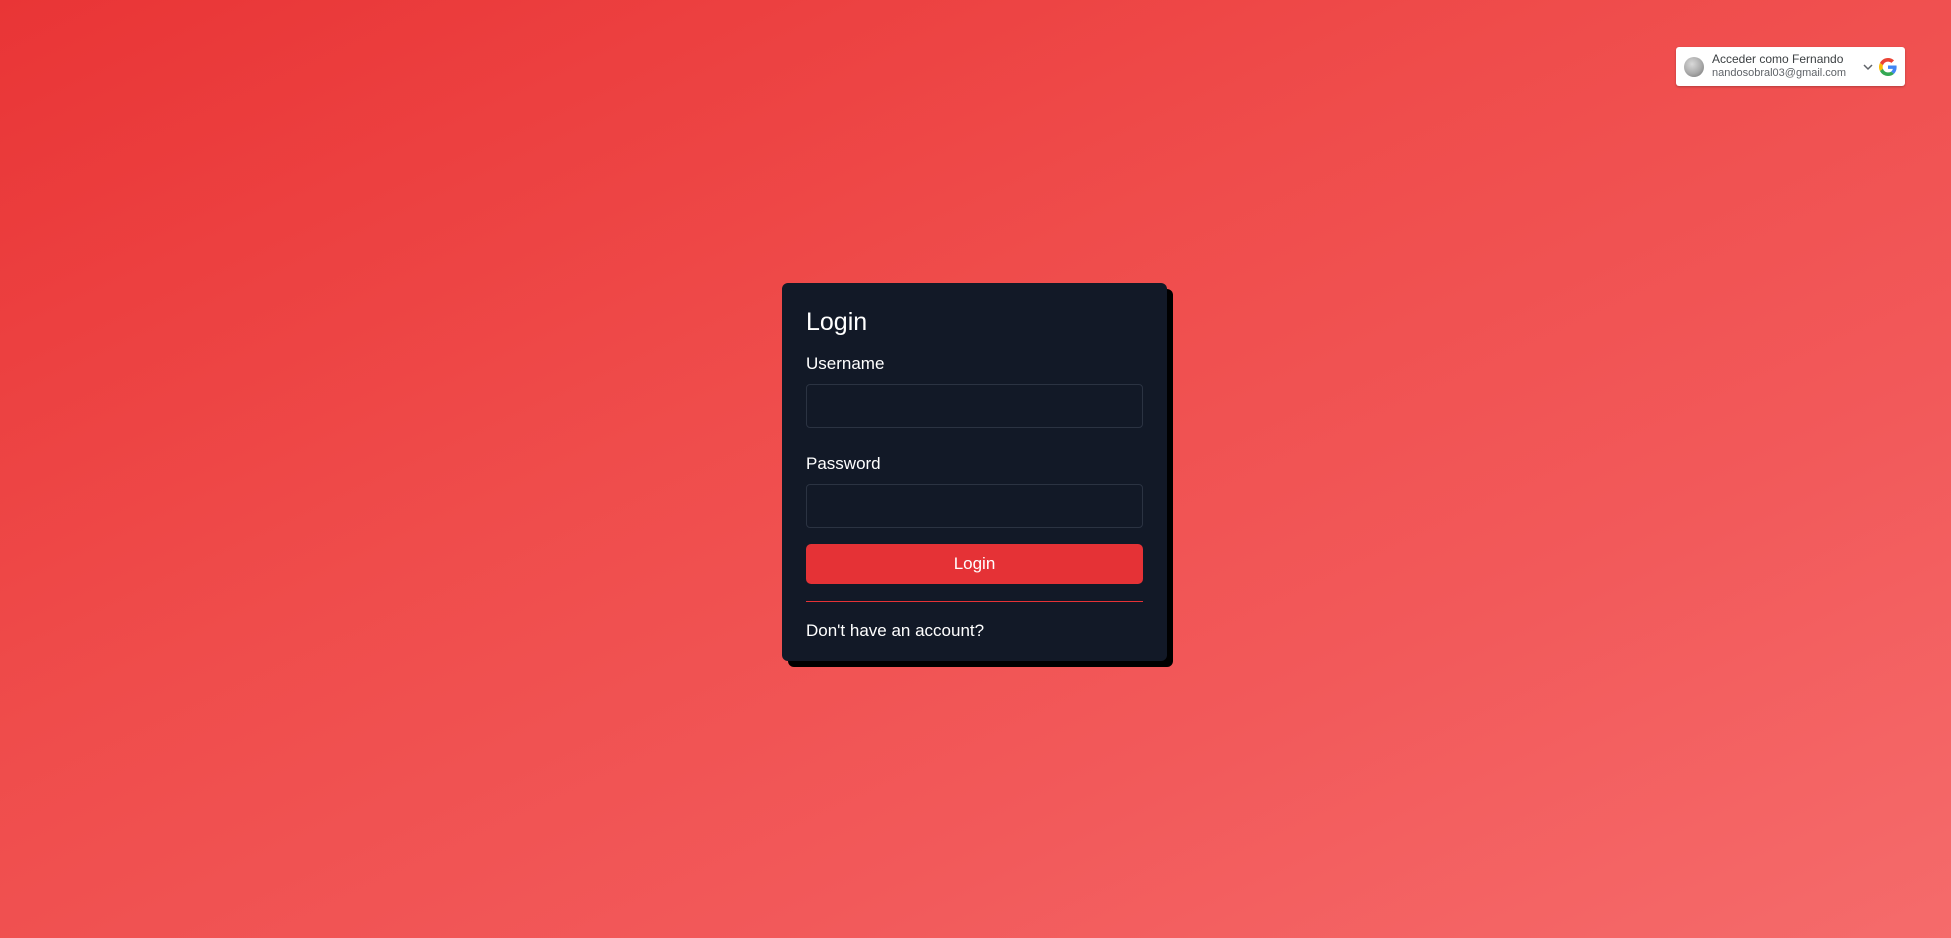  I want to click on account-email: nandosobral03@gmail.com, so click(1779, 73).